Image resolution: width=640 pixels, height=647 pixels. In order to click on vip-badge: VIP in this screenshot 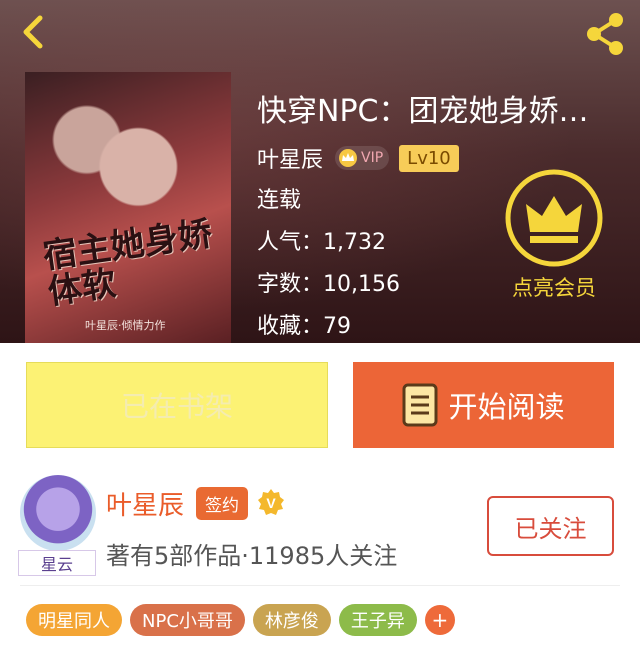, I will do `click(362, 158)`.